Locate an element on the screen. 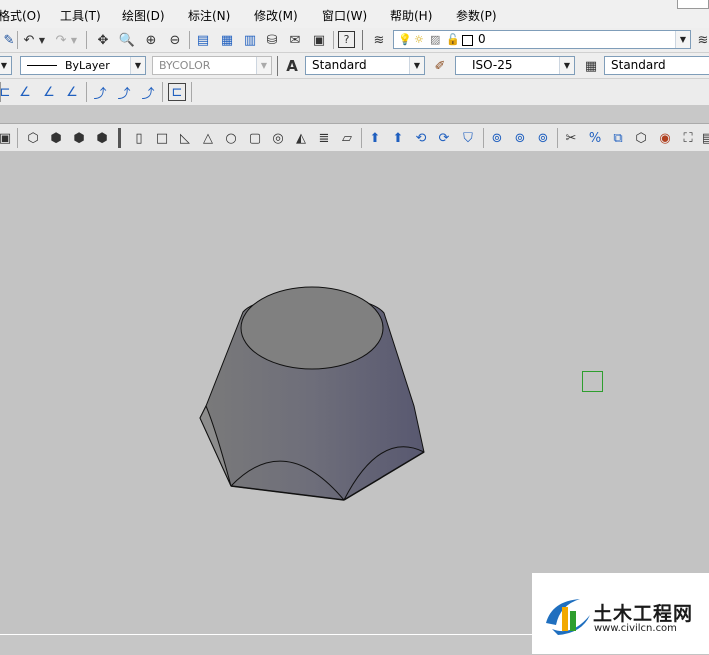 This screenshot has height=655, width=709. text-style-combo: Standard ▼ is located at coordinates (365, 65).